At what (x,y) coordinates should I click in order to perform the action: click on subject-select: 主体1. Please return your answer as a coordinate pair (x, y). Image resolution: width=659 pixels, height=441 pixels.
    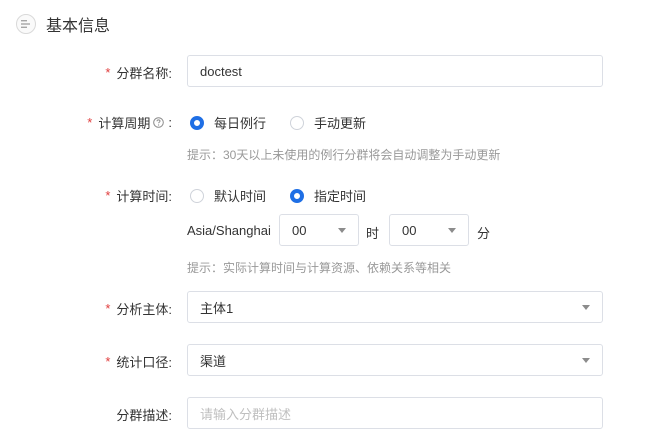
    Looking at the image, I should click on (395, 307).